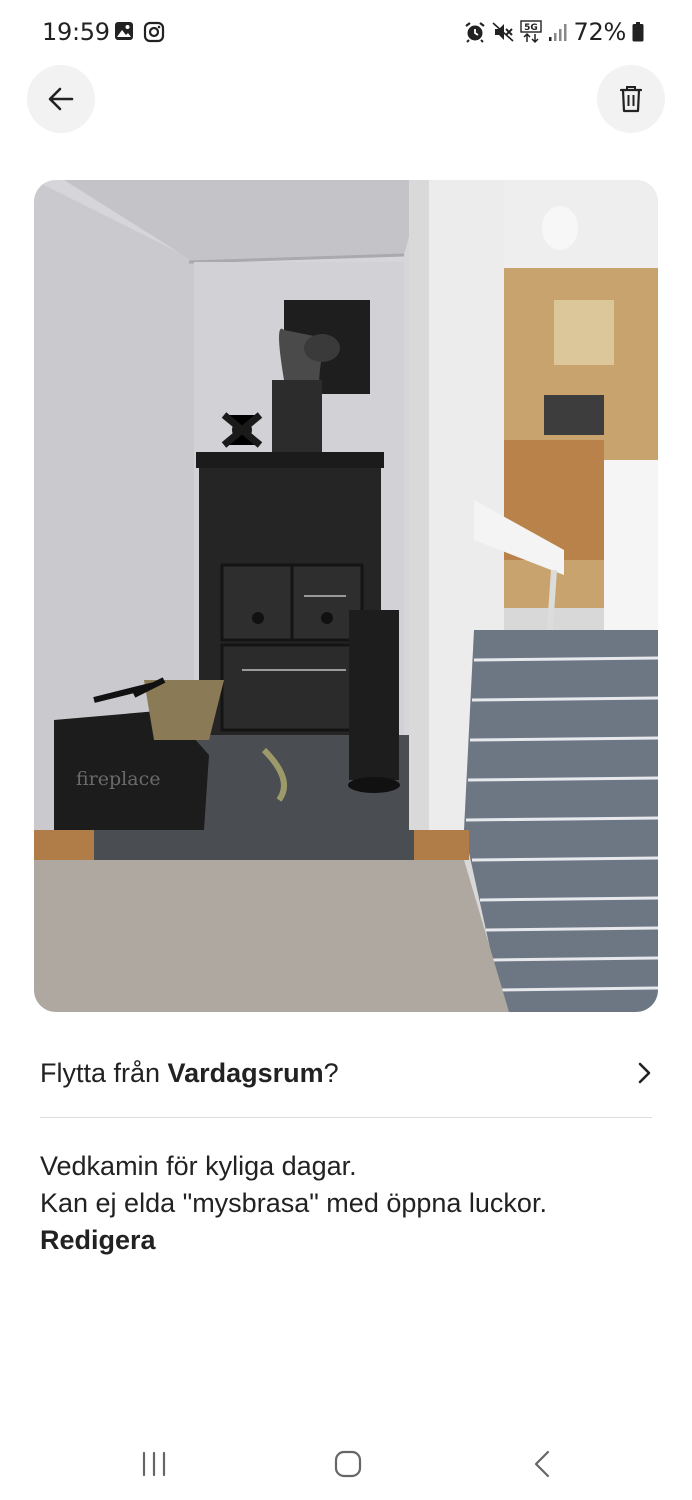  I want to click on description-line-1: Vedkamin för kyliga dagar., so click(198, 1166).